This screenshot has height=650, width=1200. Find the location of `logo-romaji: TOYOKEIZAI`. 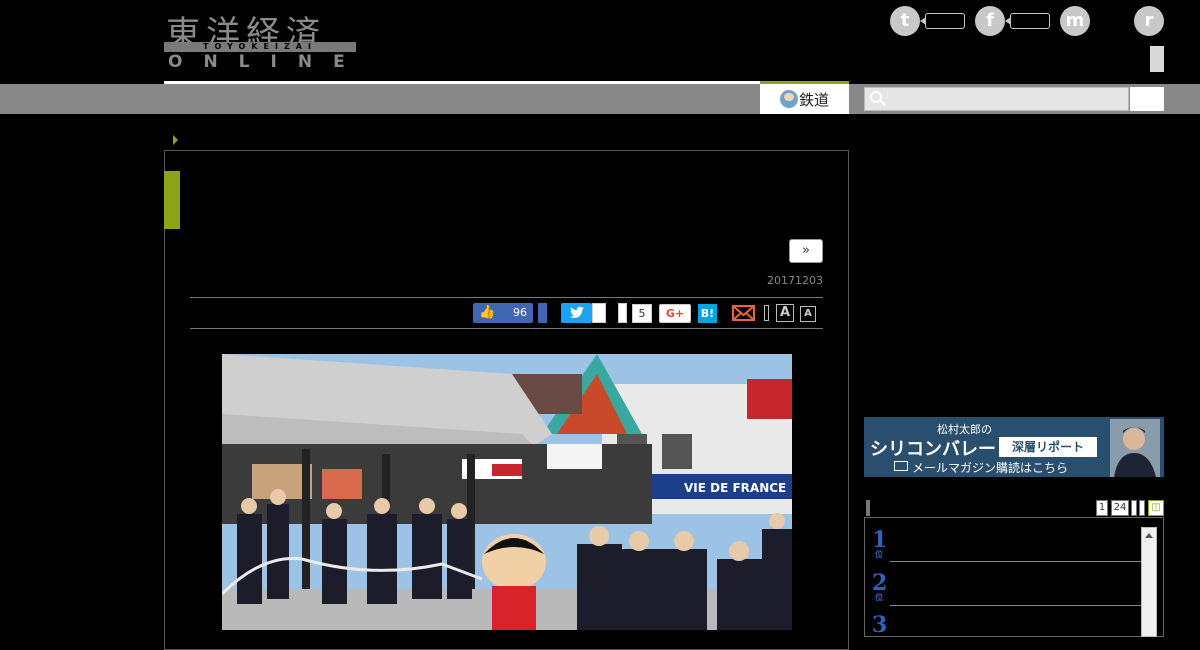

logo-romaji: TOYOKEIZAI is located at coordinates (260, 47).